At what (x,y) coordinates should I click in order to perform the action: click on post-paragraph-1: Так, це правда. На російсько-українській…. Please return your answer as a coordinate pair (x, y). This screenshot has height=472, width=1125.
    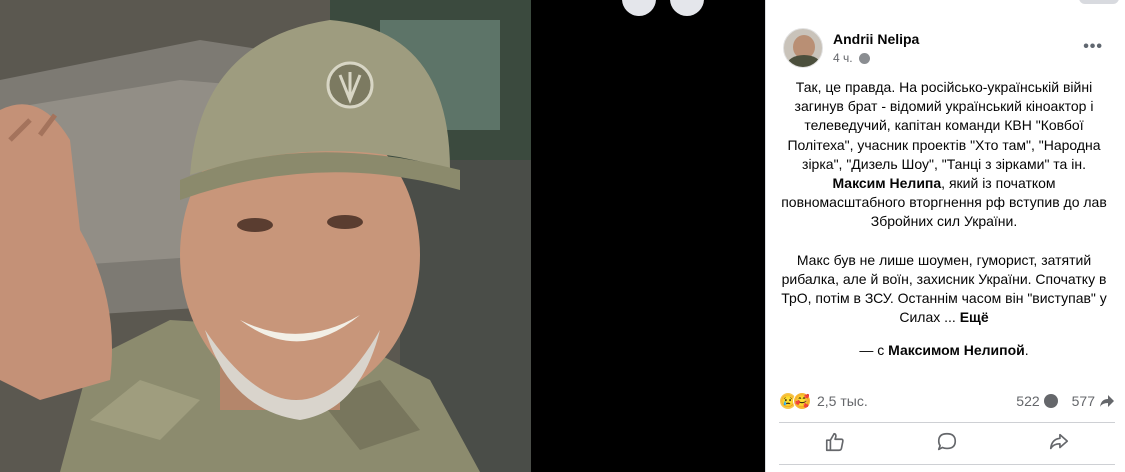
    Looking at the image, I should click on (944, 154).